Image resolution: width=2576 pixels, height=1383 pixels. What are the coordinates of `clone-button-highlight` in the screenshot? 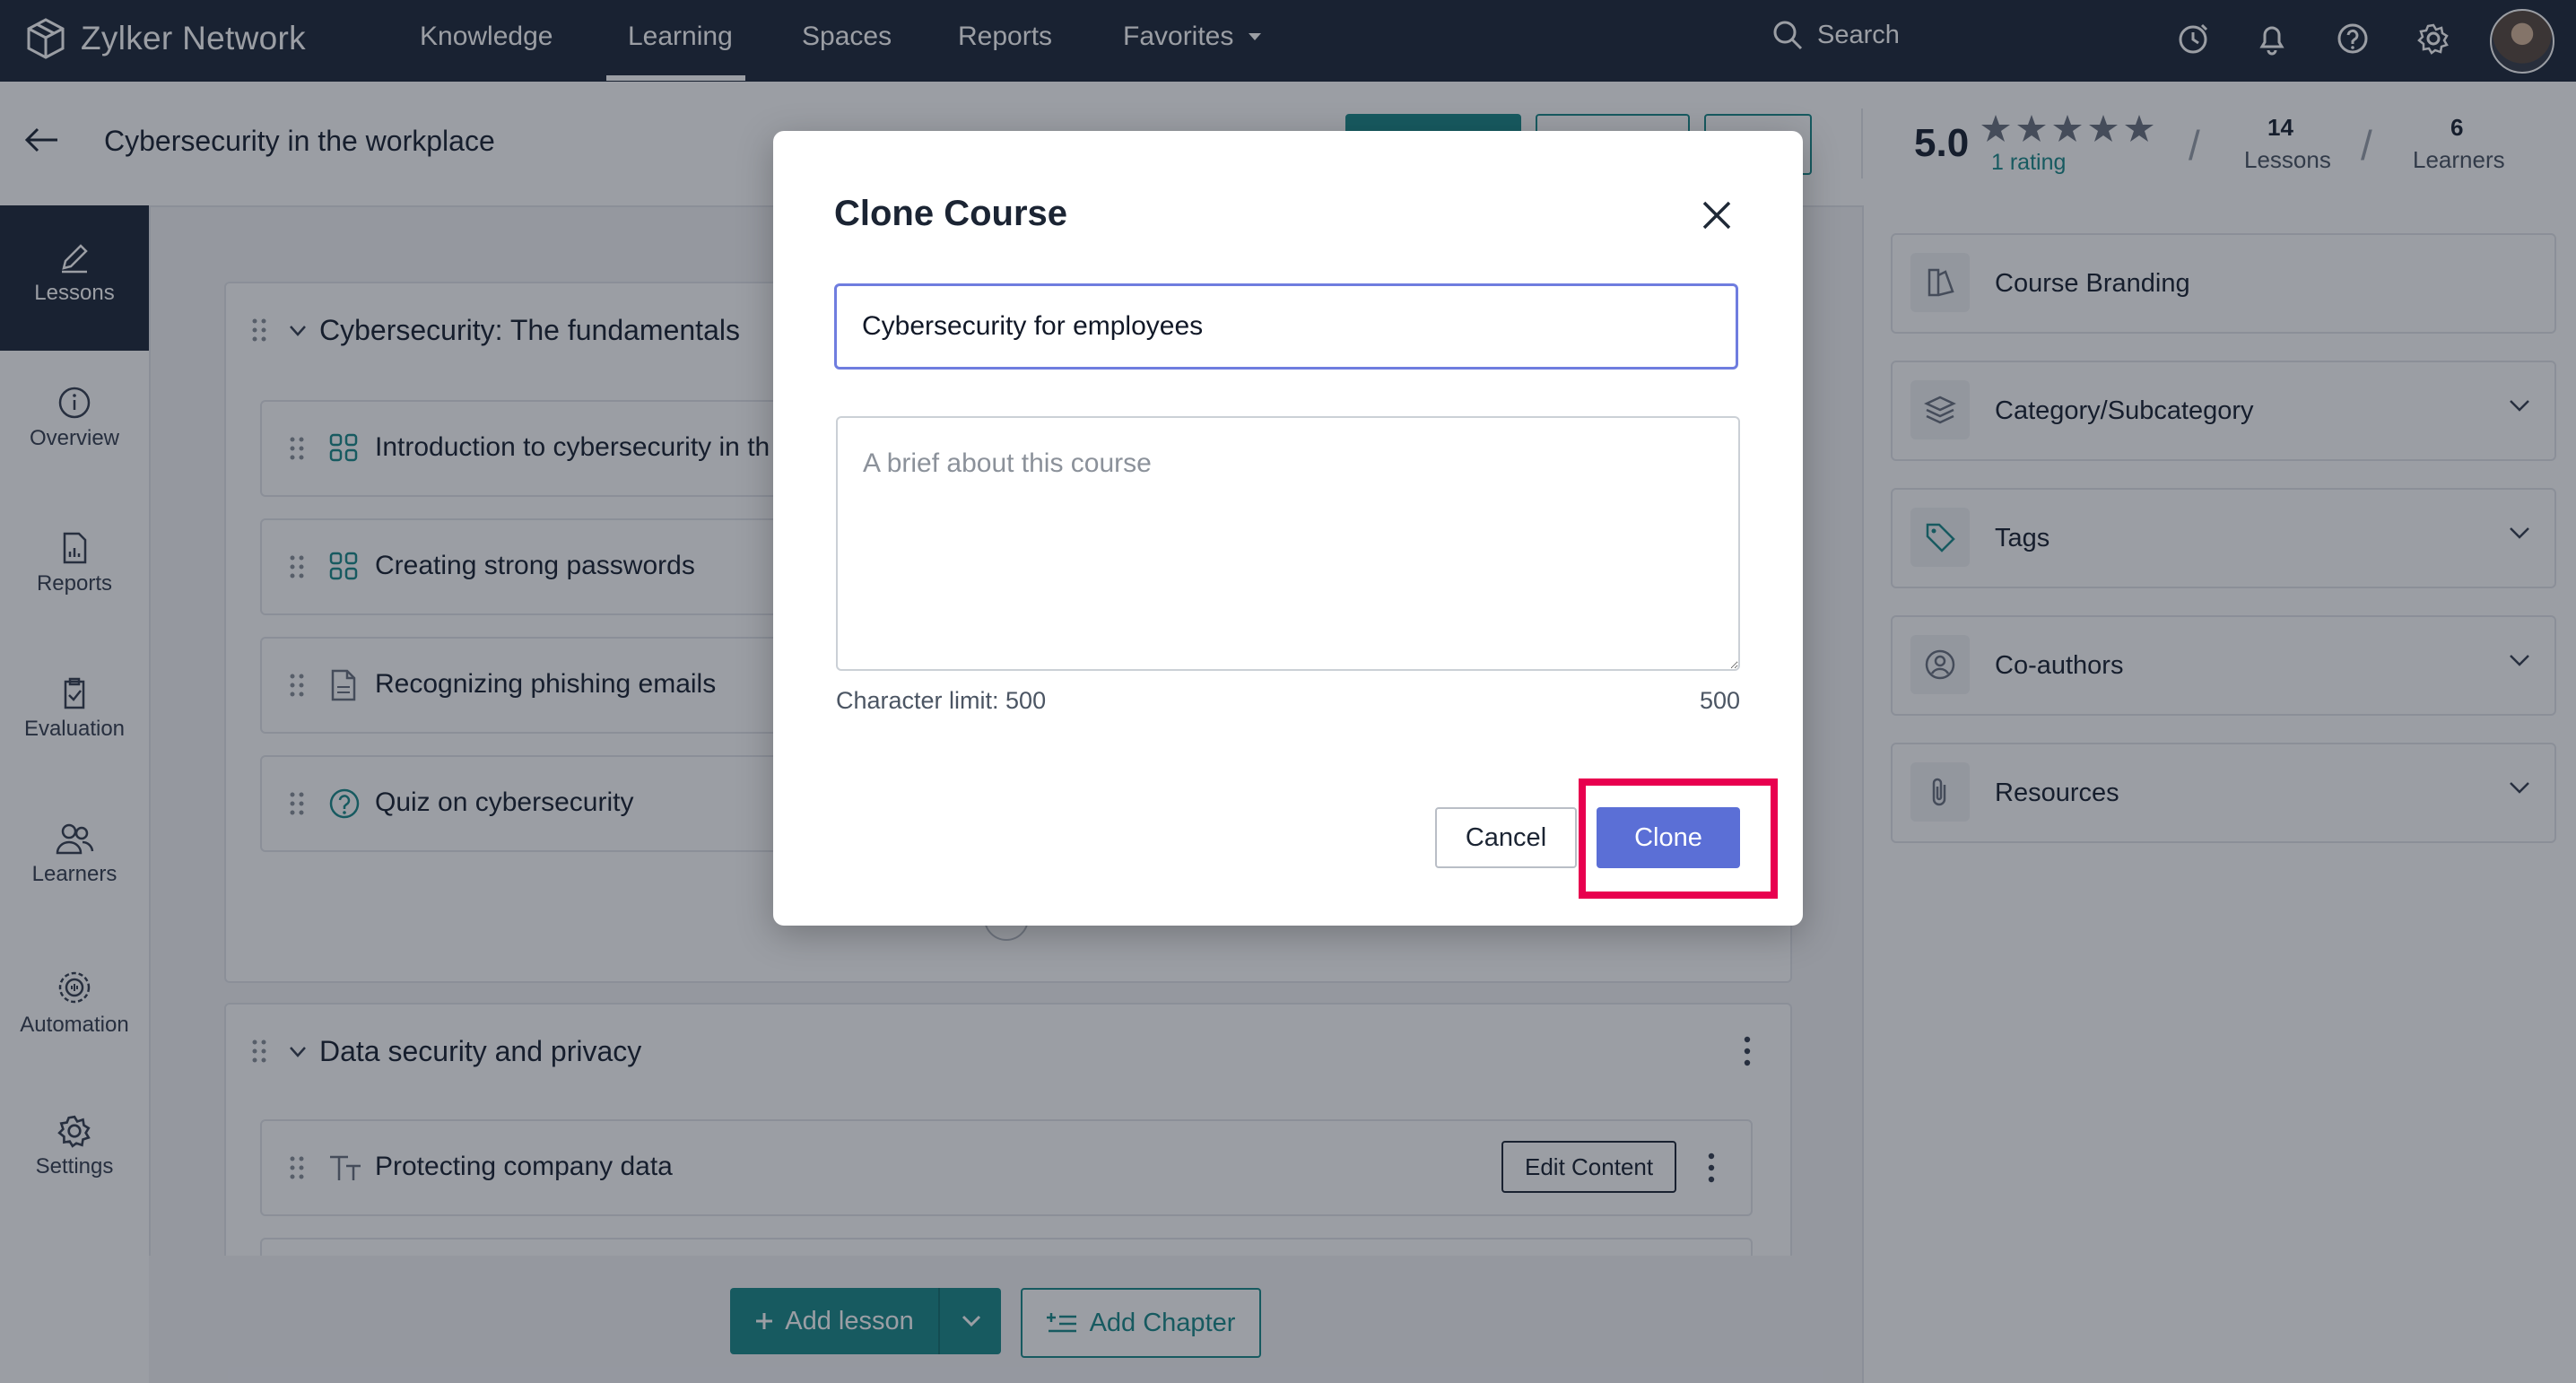 It's located at (1678, 838).